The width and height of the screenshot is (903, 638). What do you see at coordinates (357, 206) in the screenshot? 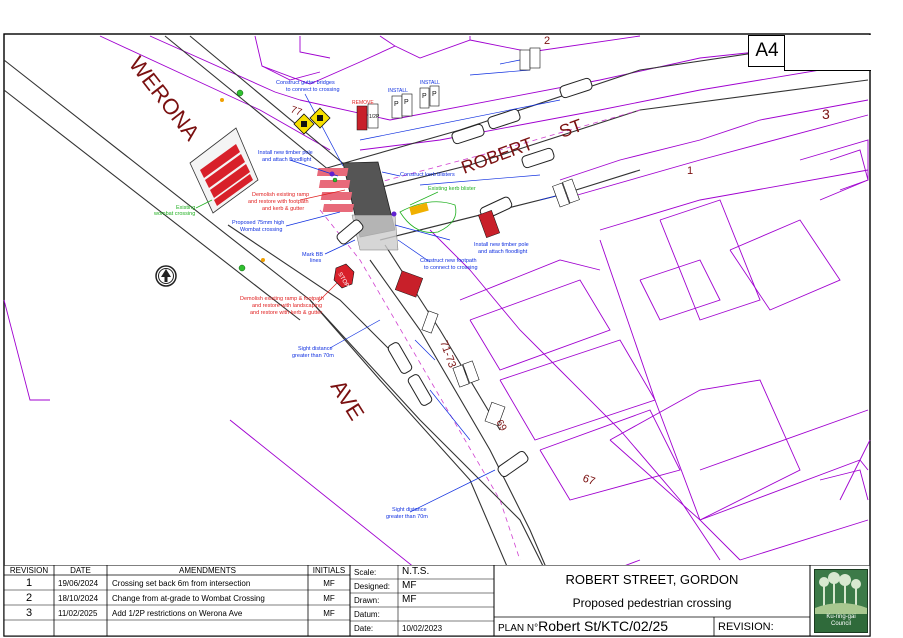
I see `proposed-wombat-crossing` at bounding box center [357, 206].